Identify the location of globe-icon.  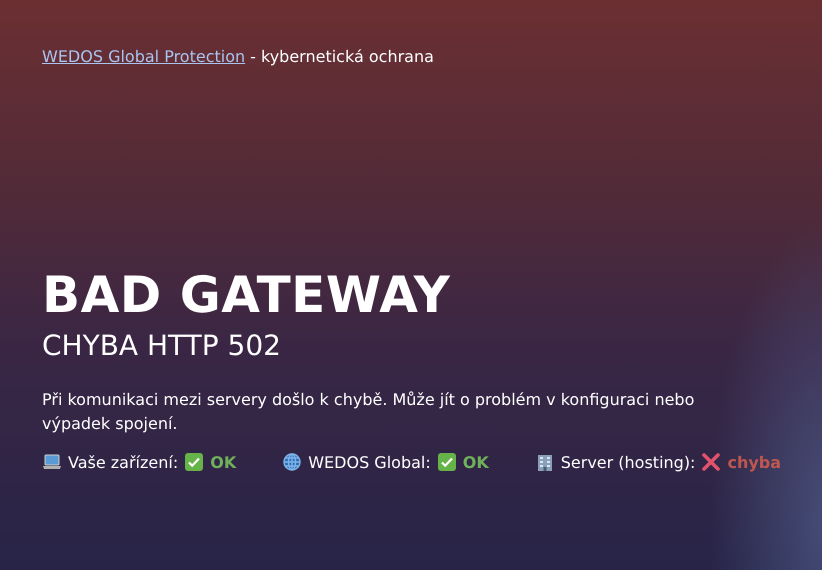
(292, 462).